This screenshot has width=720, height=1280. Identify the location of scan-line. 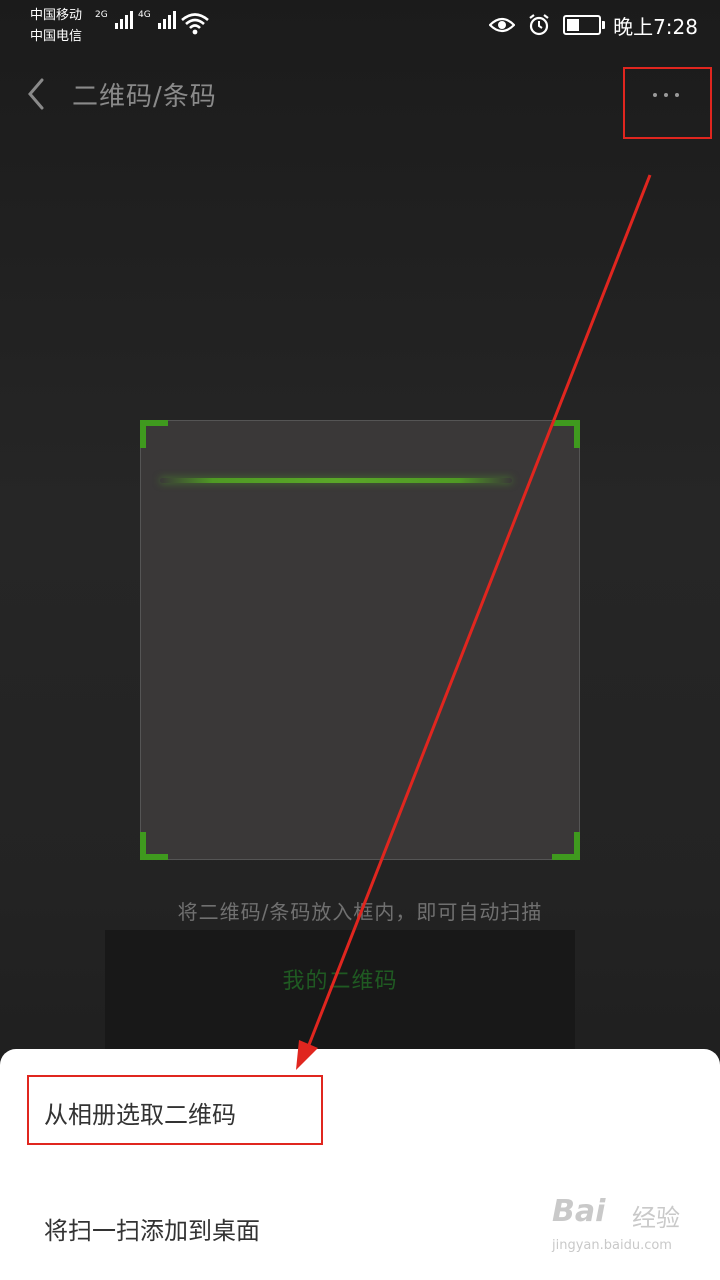
(336, 480).